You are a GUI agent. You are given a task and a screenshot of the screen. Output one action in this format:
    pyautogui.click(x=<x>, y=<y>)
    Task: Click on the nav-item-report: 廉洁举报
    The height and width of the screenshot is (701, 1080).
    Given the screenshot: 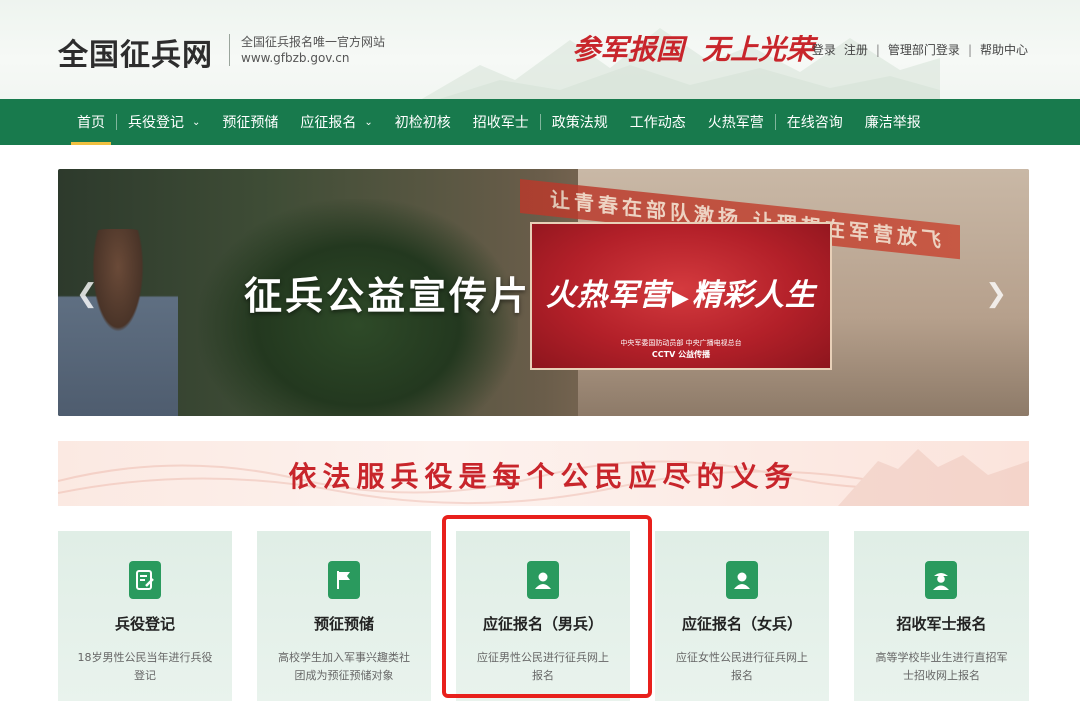 What is the action you would take?
    pyautogui.click(x=893, y=122)
    